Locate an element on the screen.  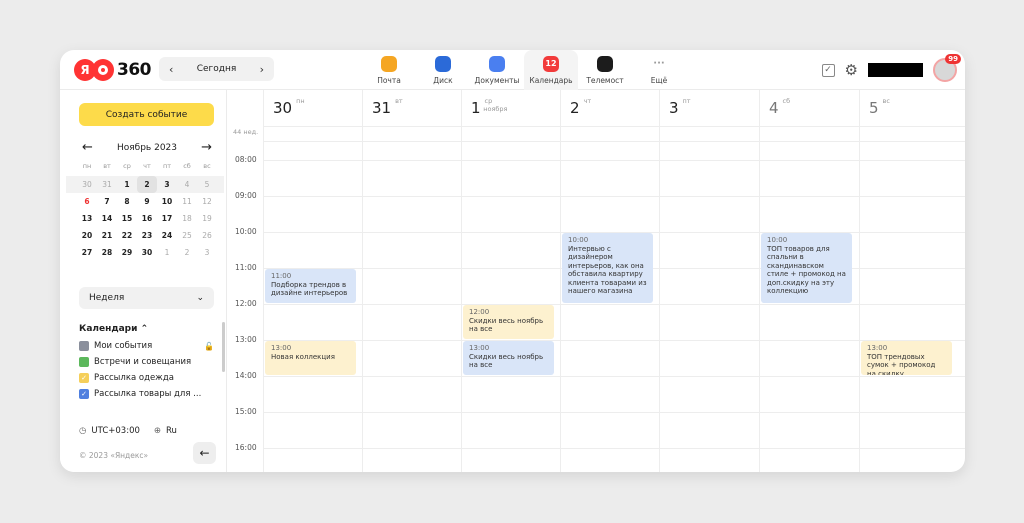
collapse-sidebar-button: ← is located at coordinates (204, 453).